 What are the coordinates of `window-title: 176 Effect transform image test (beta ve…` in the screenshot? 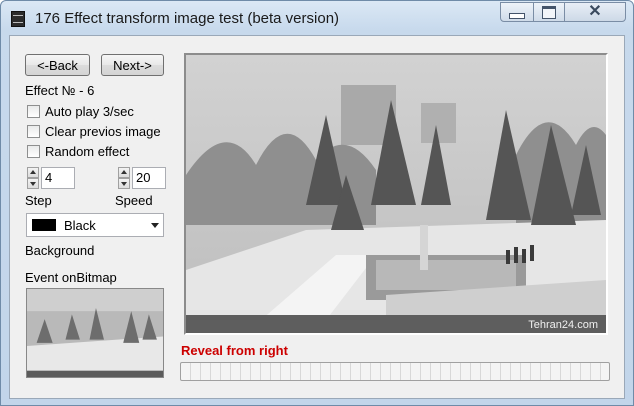 It's located at (187, 18).